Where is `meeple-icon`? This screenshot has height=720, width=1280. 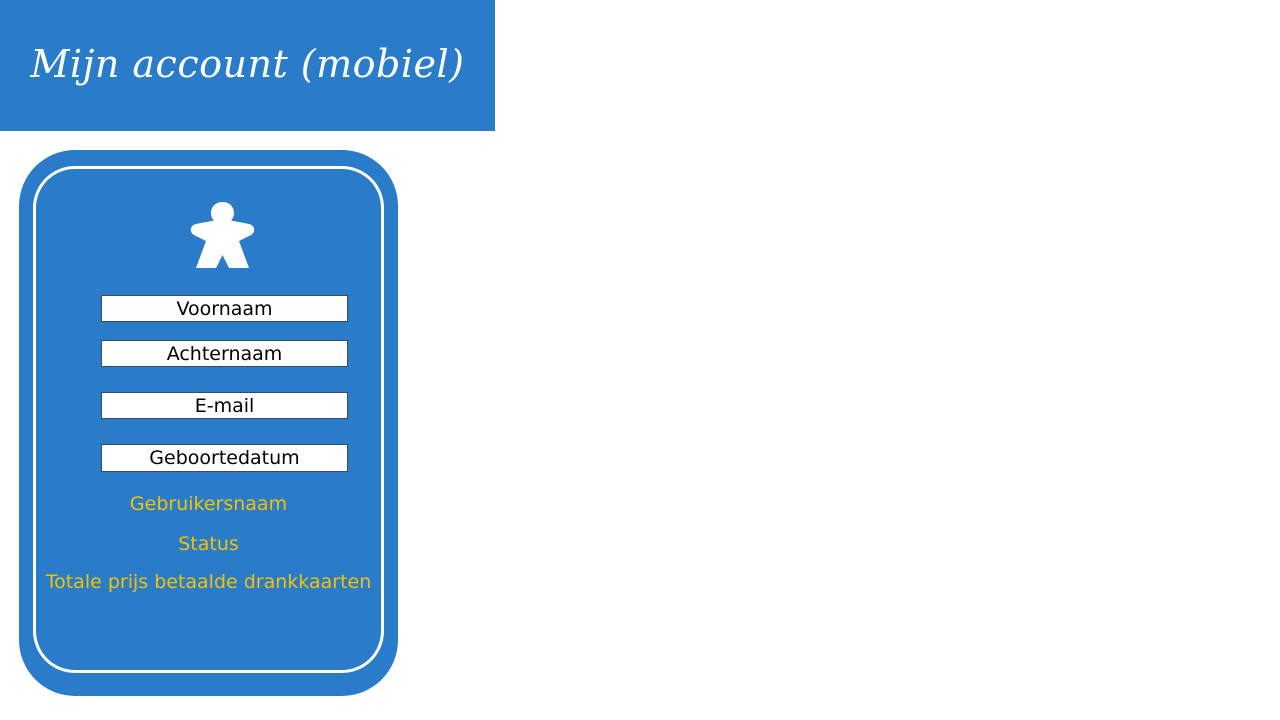 meeple-icon is located at coordinates (222, 235).